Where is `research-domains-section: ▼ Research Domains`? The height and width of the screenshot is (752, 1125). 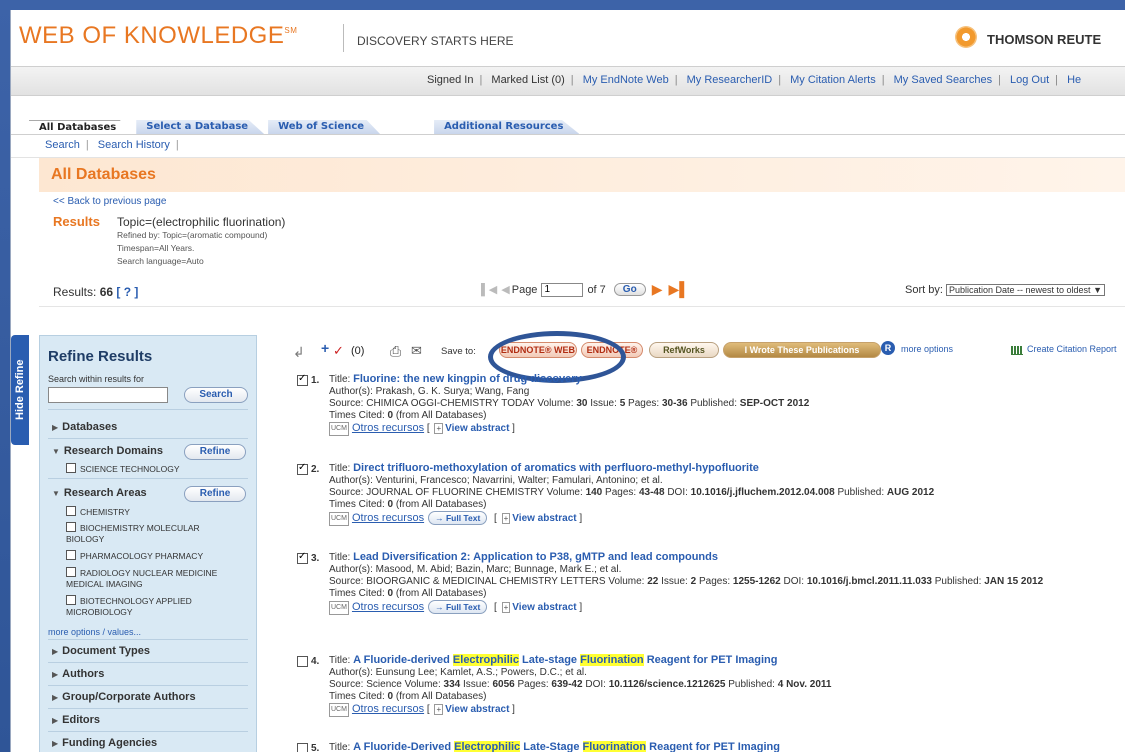 research-domains-section: ▼ Research Domains is located at coordinates (107, 451).